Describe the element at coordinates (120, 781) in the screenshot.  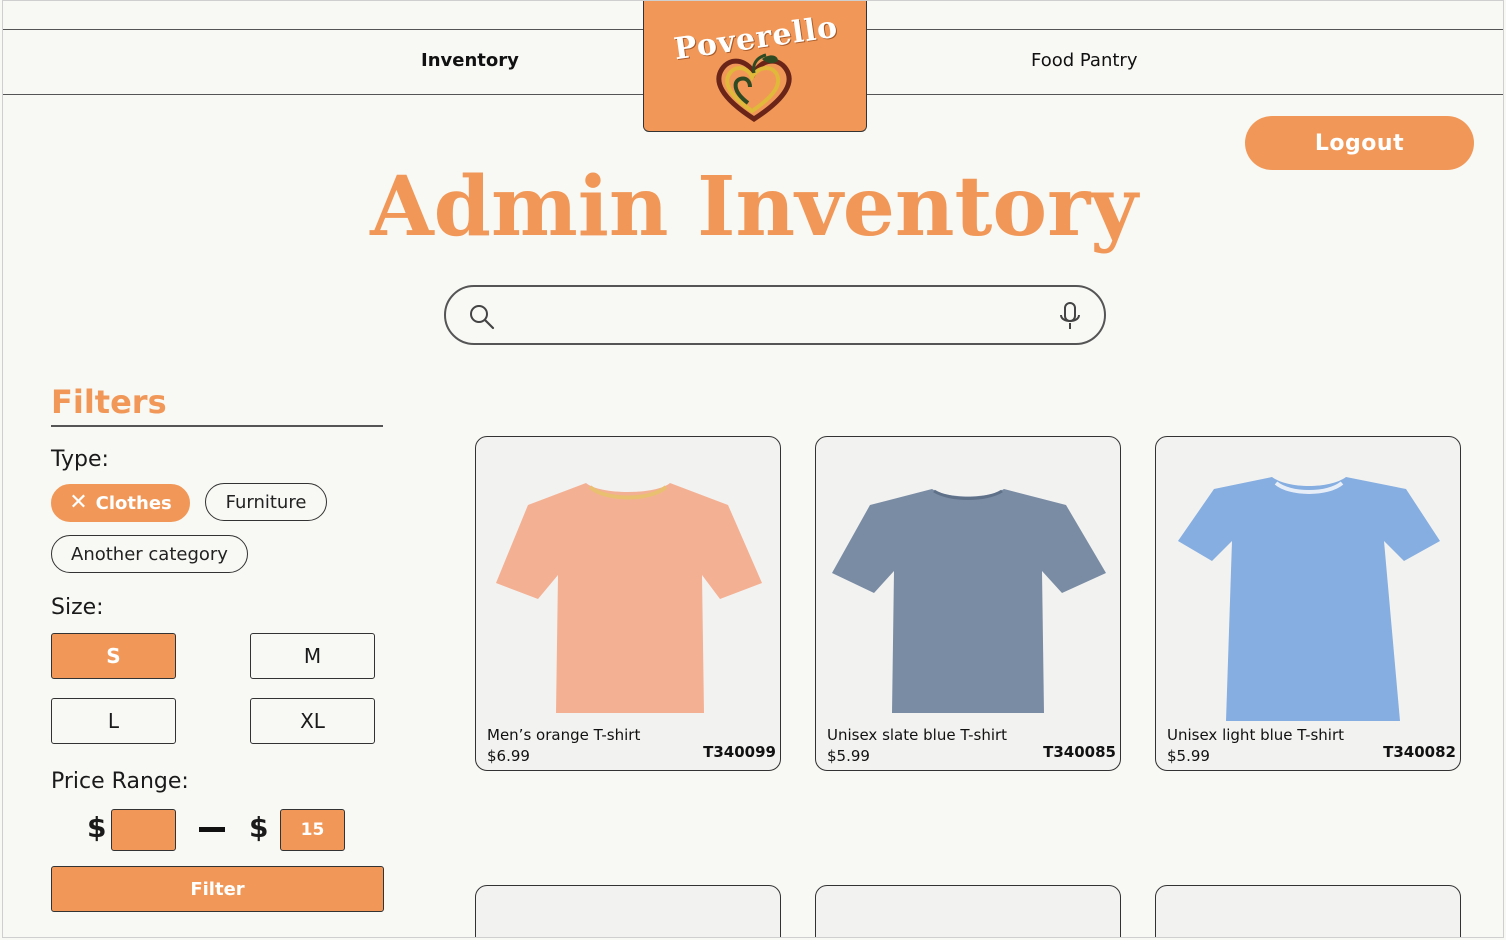
I see `price-range-label: Price Range:` at that location.